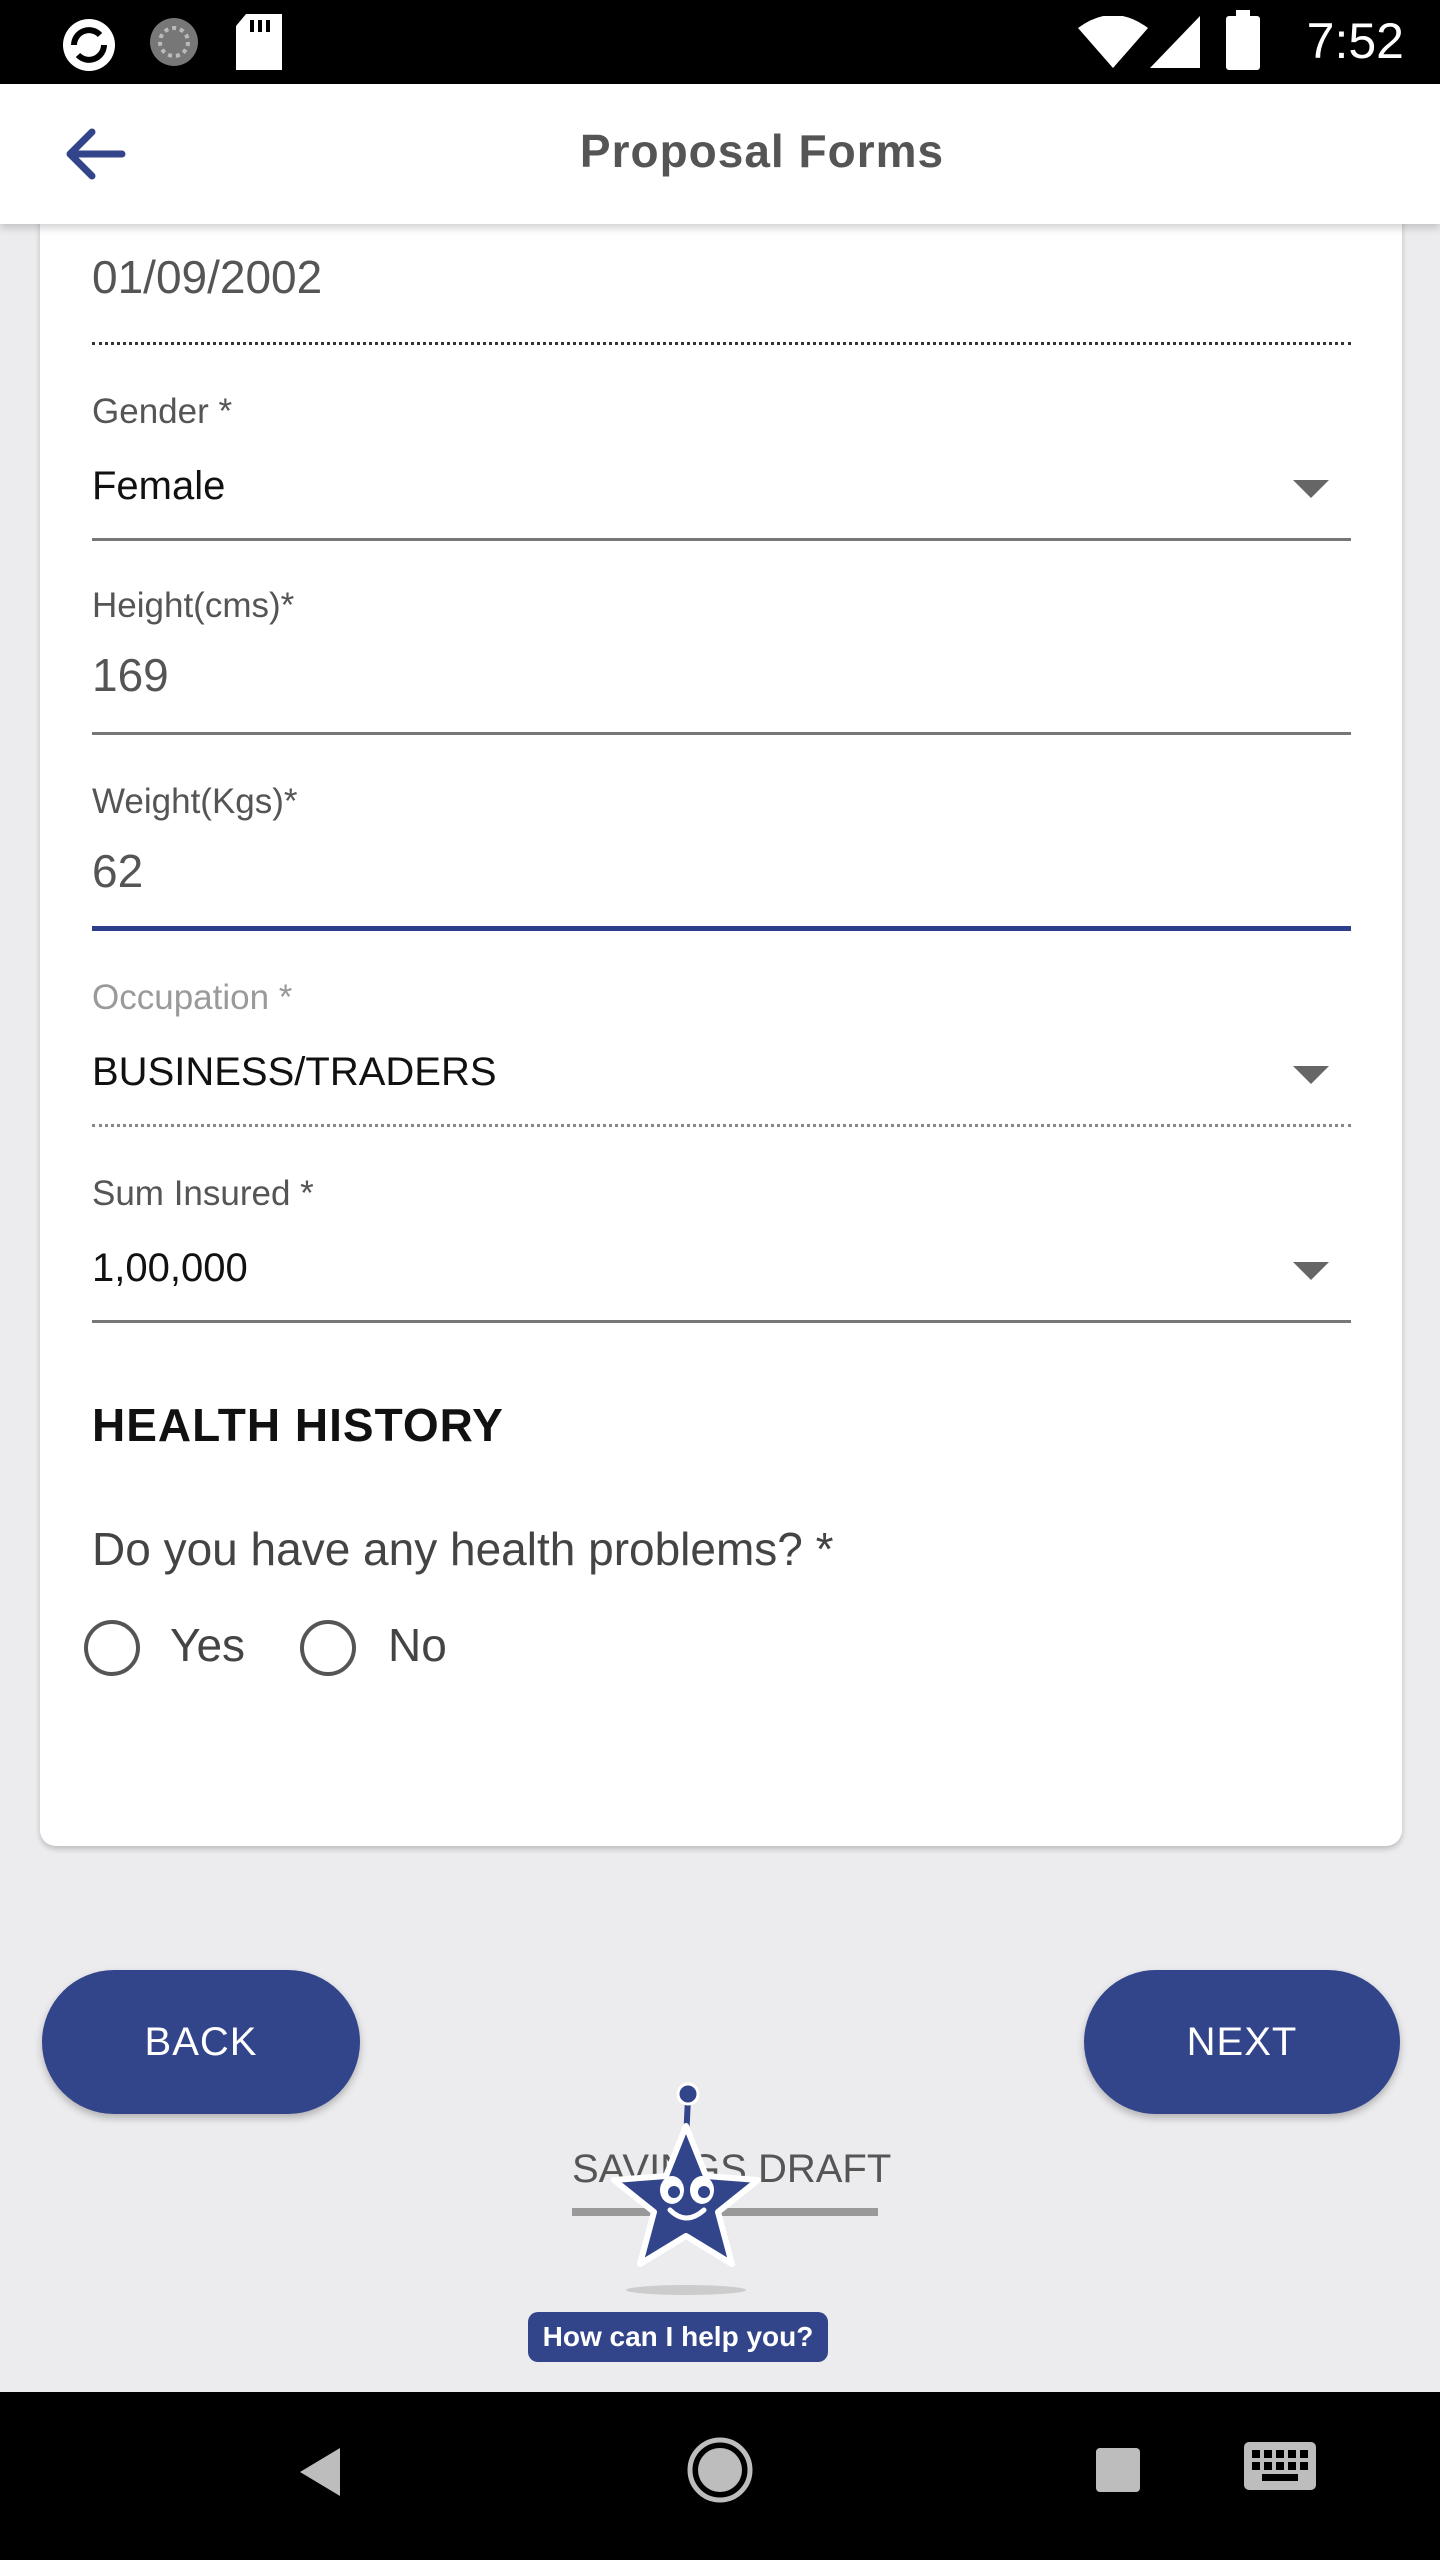 This screenshot has width=1440, height=2560. Describe the element at coordinates (721, 1125) in the screenshot. I see `occupation-underline` at that location.